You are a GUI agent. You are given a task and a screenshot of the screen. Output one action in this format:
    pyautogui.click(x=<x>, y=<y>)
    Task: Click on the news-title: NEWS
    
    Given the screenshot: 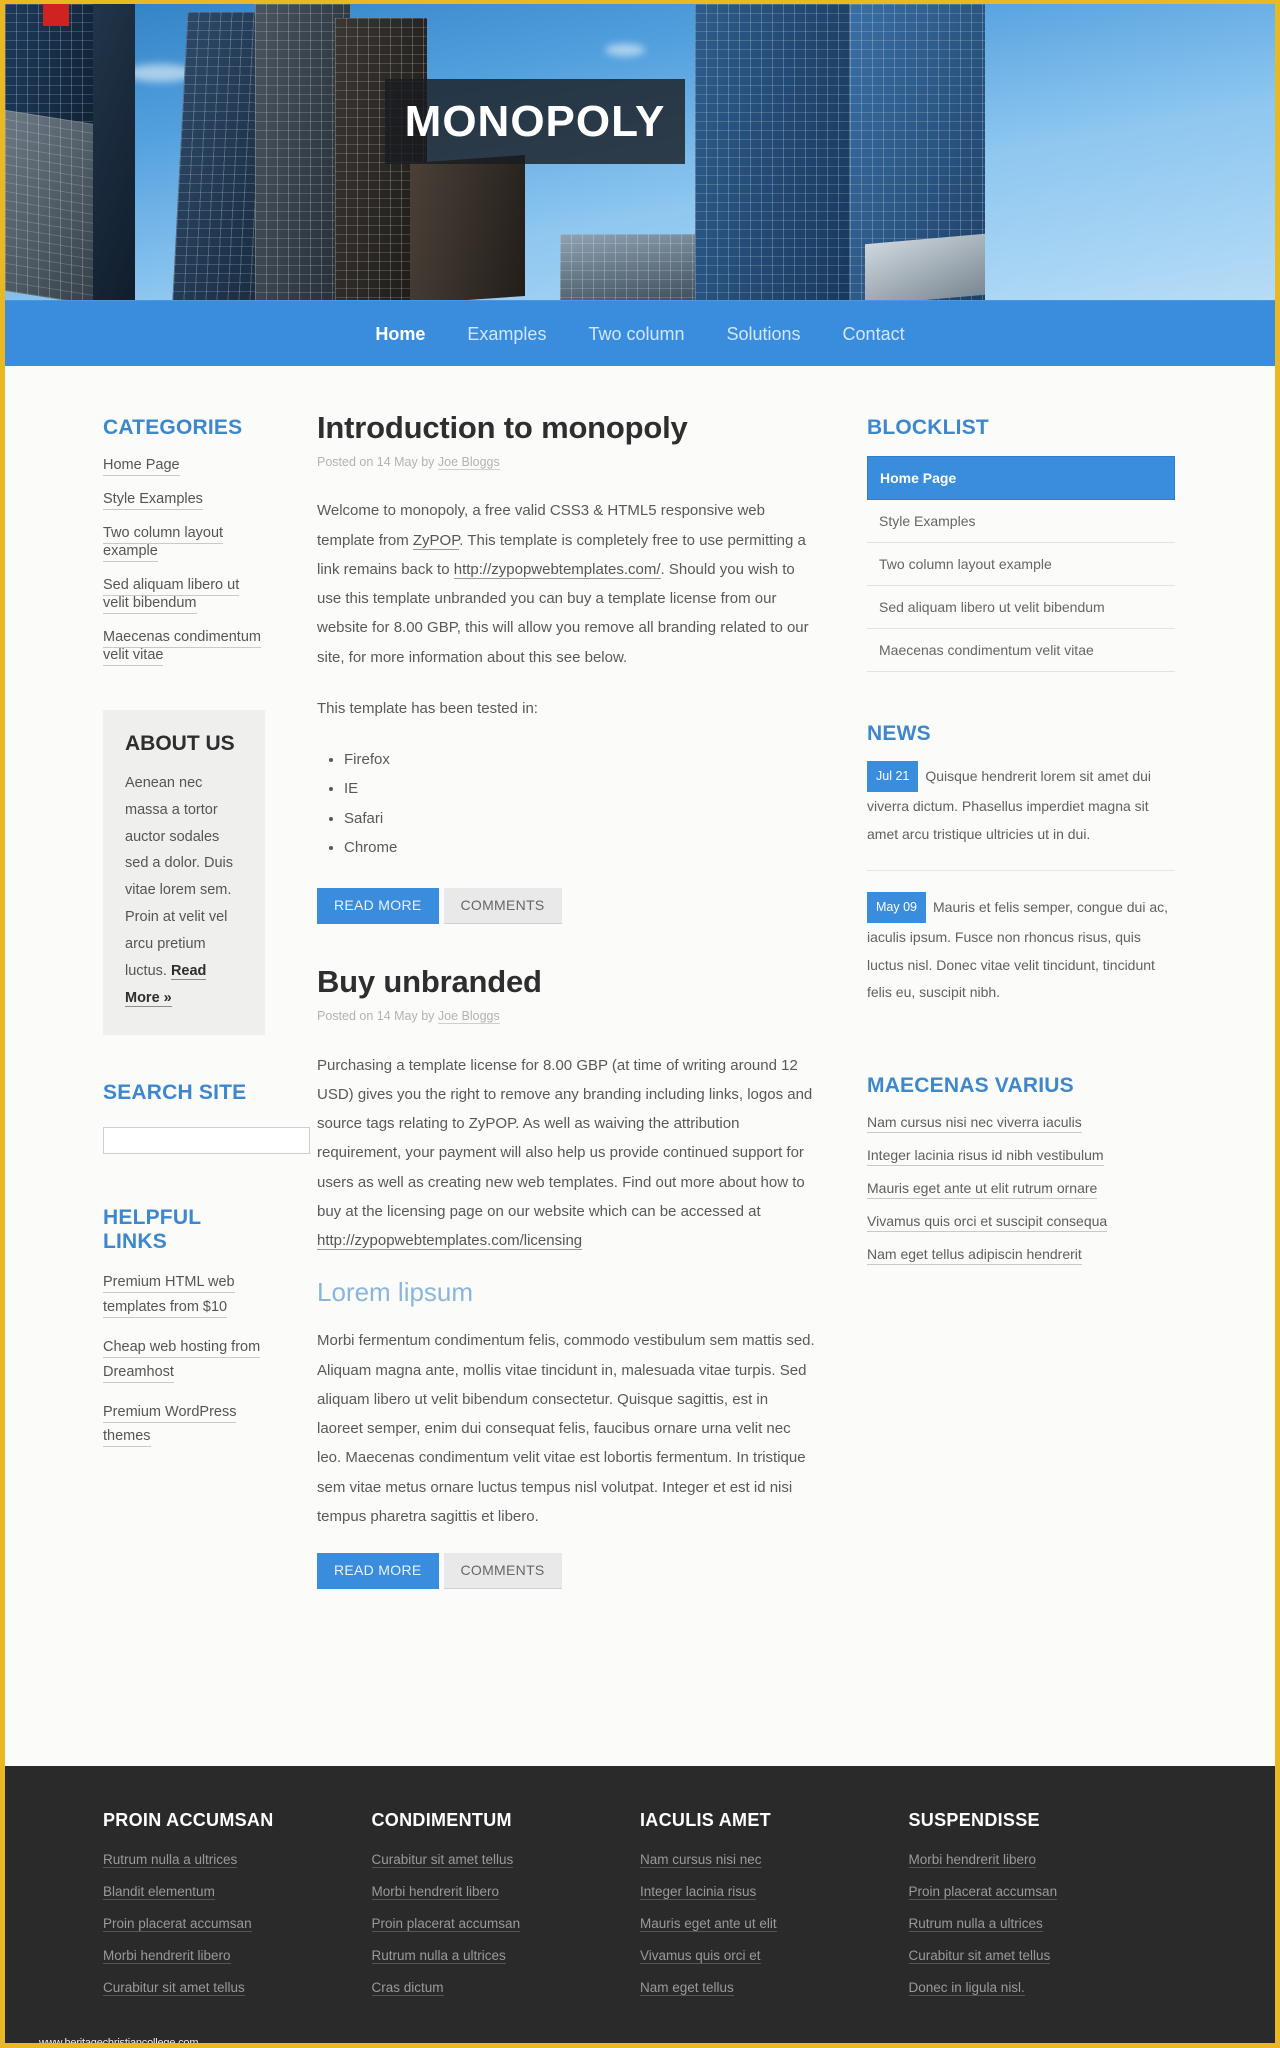 What is the action you would take?
    pyautogui.click(x=899, y=733)
    